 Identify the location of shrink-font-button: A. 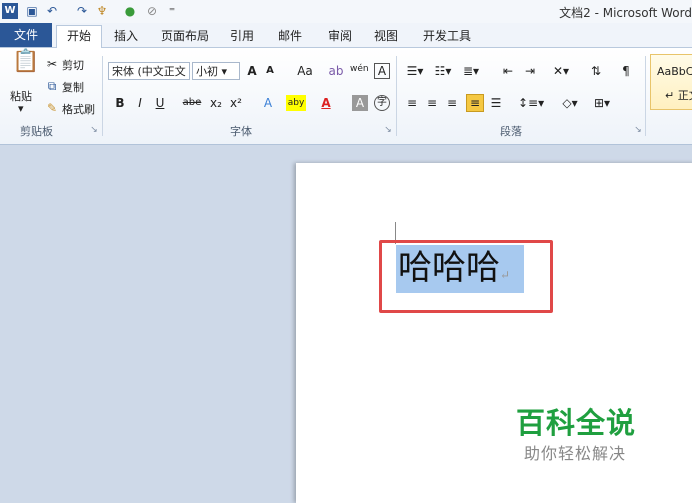
(270, 71).